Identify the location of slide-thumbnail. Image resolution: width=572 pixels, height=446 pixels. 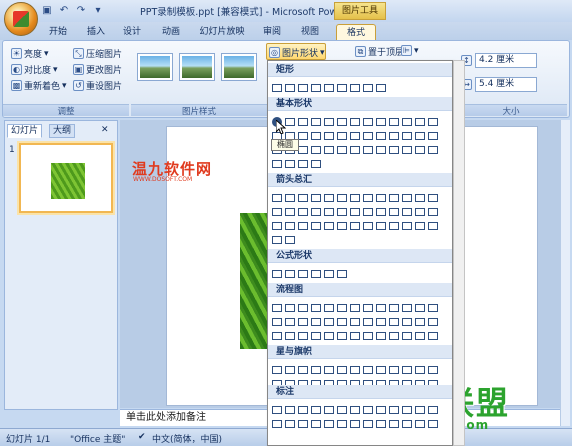
(66, 178).